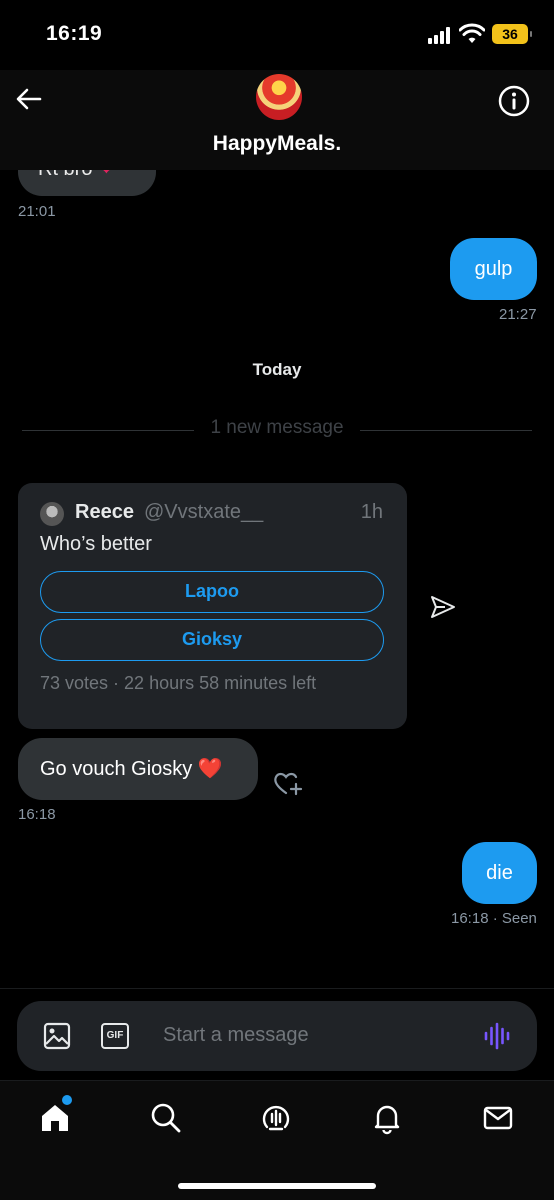 The width and height of the screenshot is (554, 1200). What do you see at coordinates (37, 814) in the screenshot?
I see `message-timestamp: 16:18` at bounding box center [37, 814].